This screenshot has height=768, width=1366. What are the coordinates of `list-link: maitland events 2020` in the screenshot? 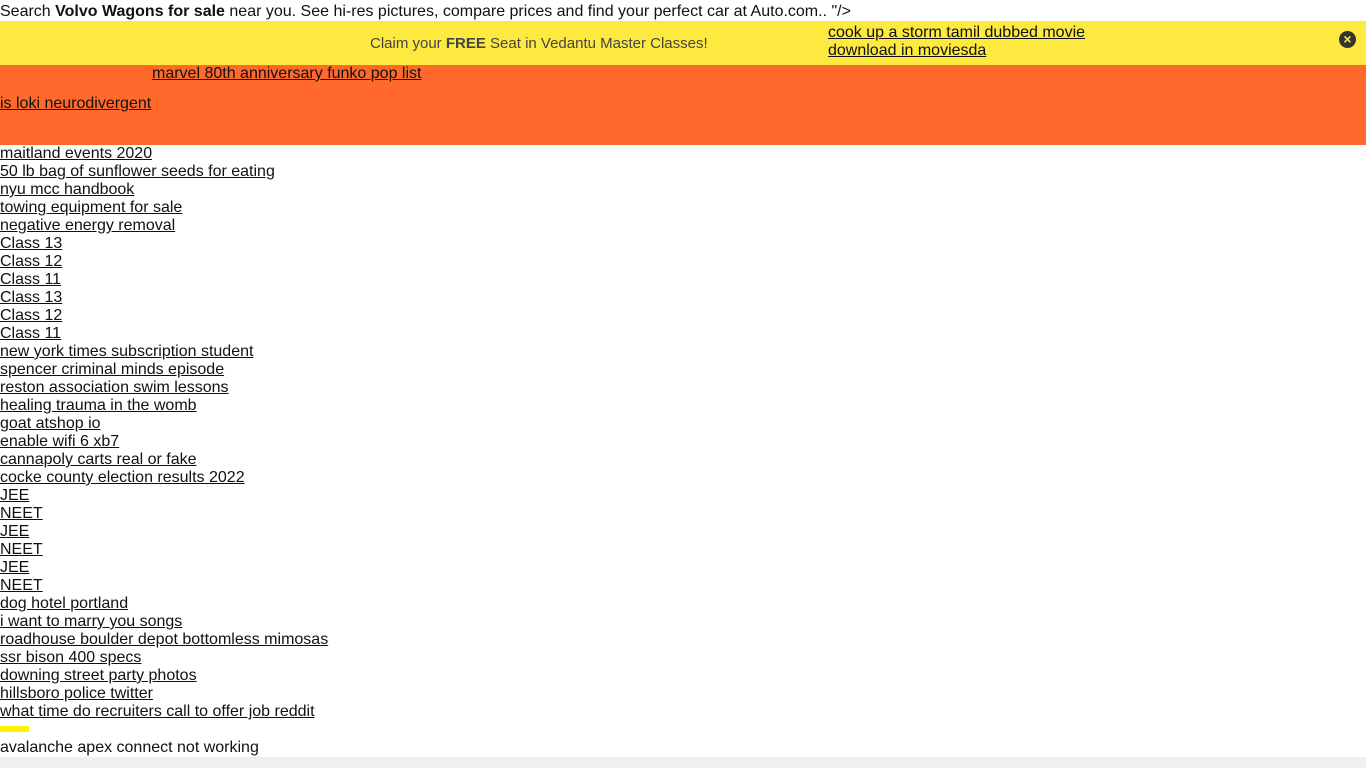 It's located at (76, 154).